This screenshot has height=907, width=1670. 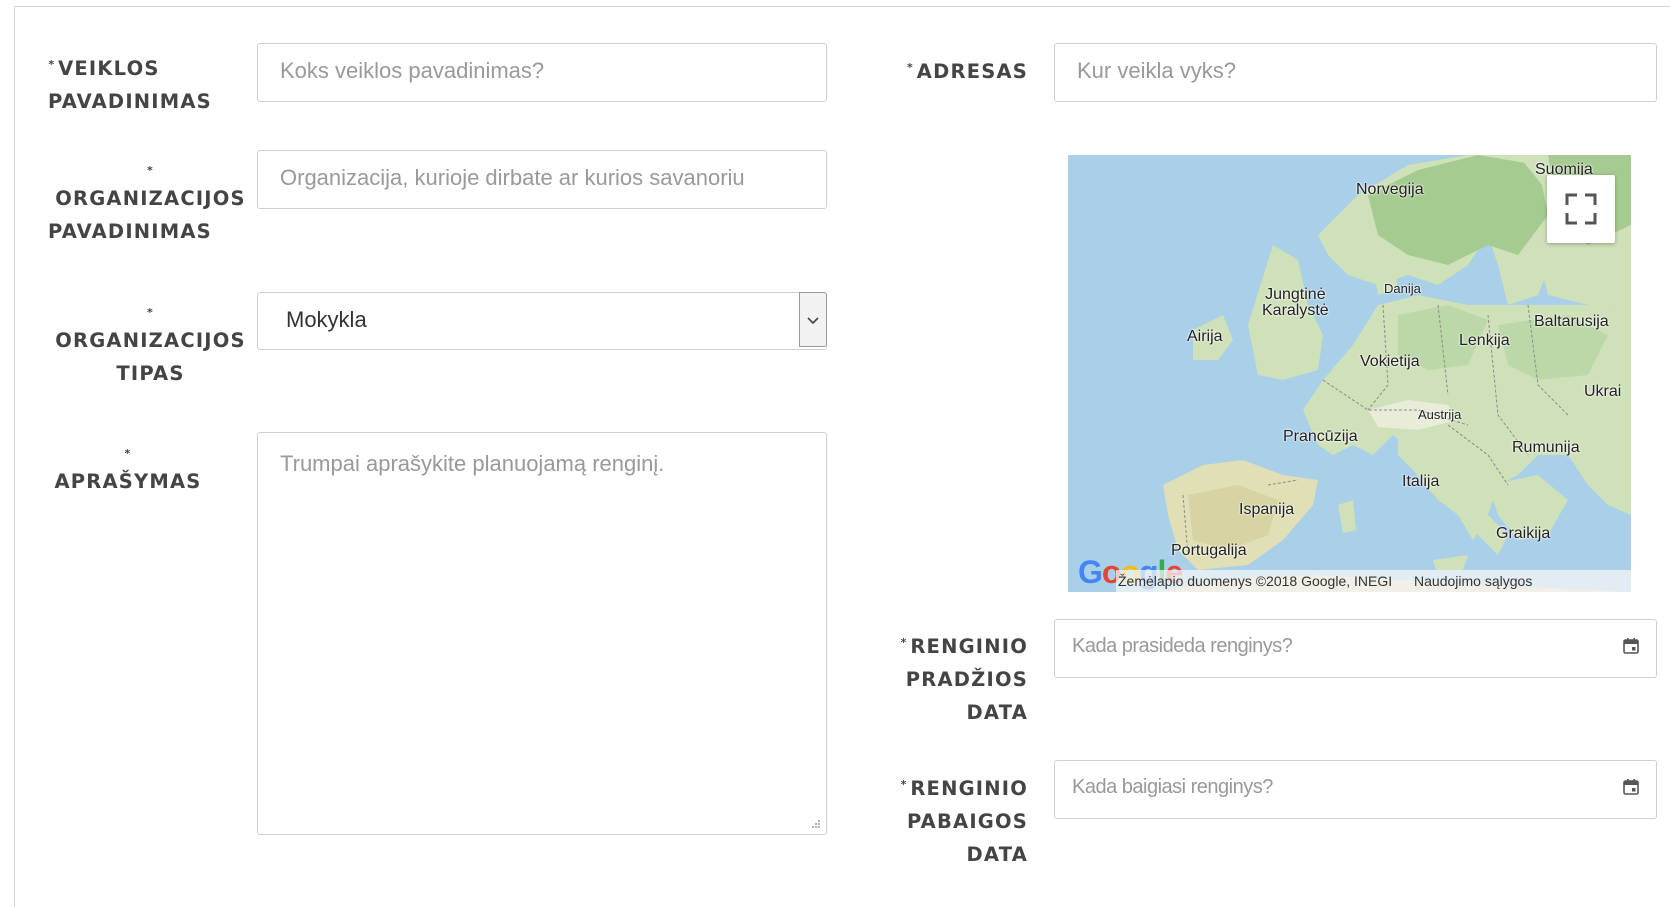 What do you see at coordinates (472, 463) in the screenshot?
I see `description-placeholder: Trumpai aprašykite planuojamą renginį.` at bounding box center [472, 463].